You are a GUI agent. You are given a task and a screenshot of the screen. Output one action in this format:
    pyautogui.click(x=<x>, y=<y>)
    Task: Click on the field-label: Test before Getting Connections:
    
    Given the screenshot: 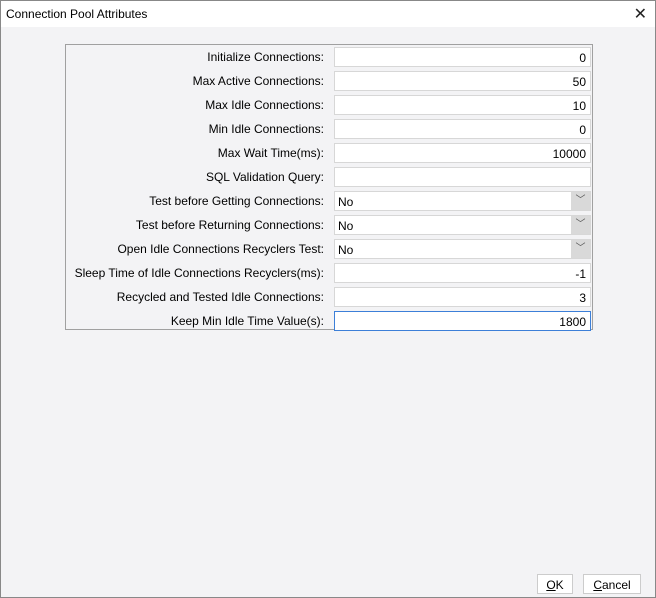 What is the action you would take?
    pyautogui.click(x=236, y=201)
    